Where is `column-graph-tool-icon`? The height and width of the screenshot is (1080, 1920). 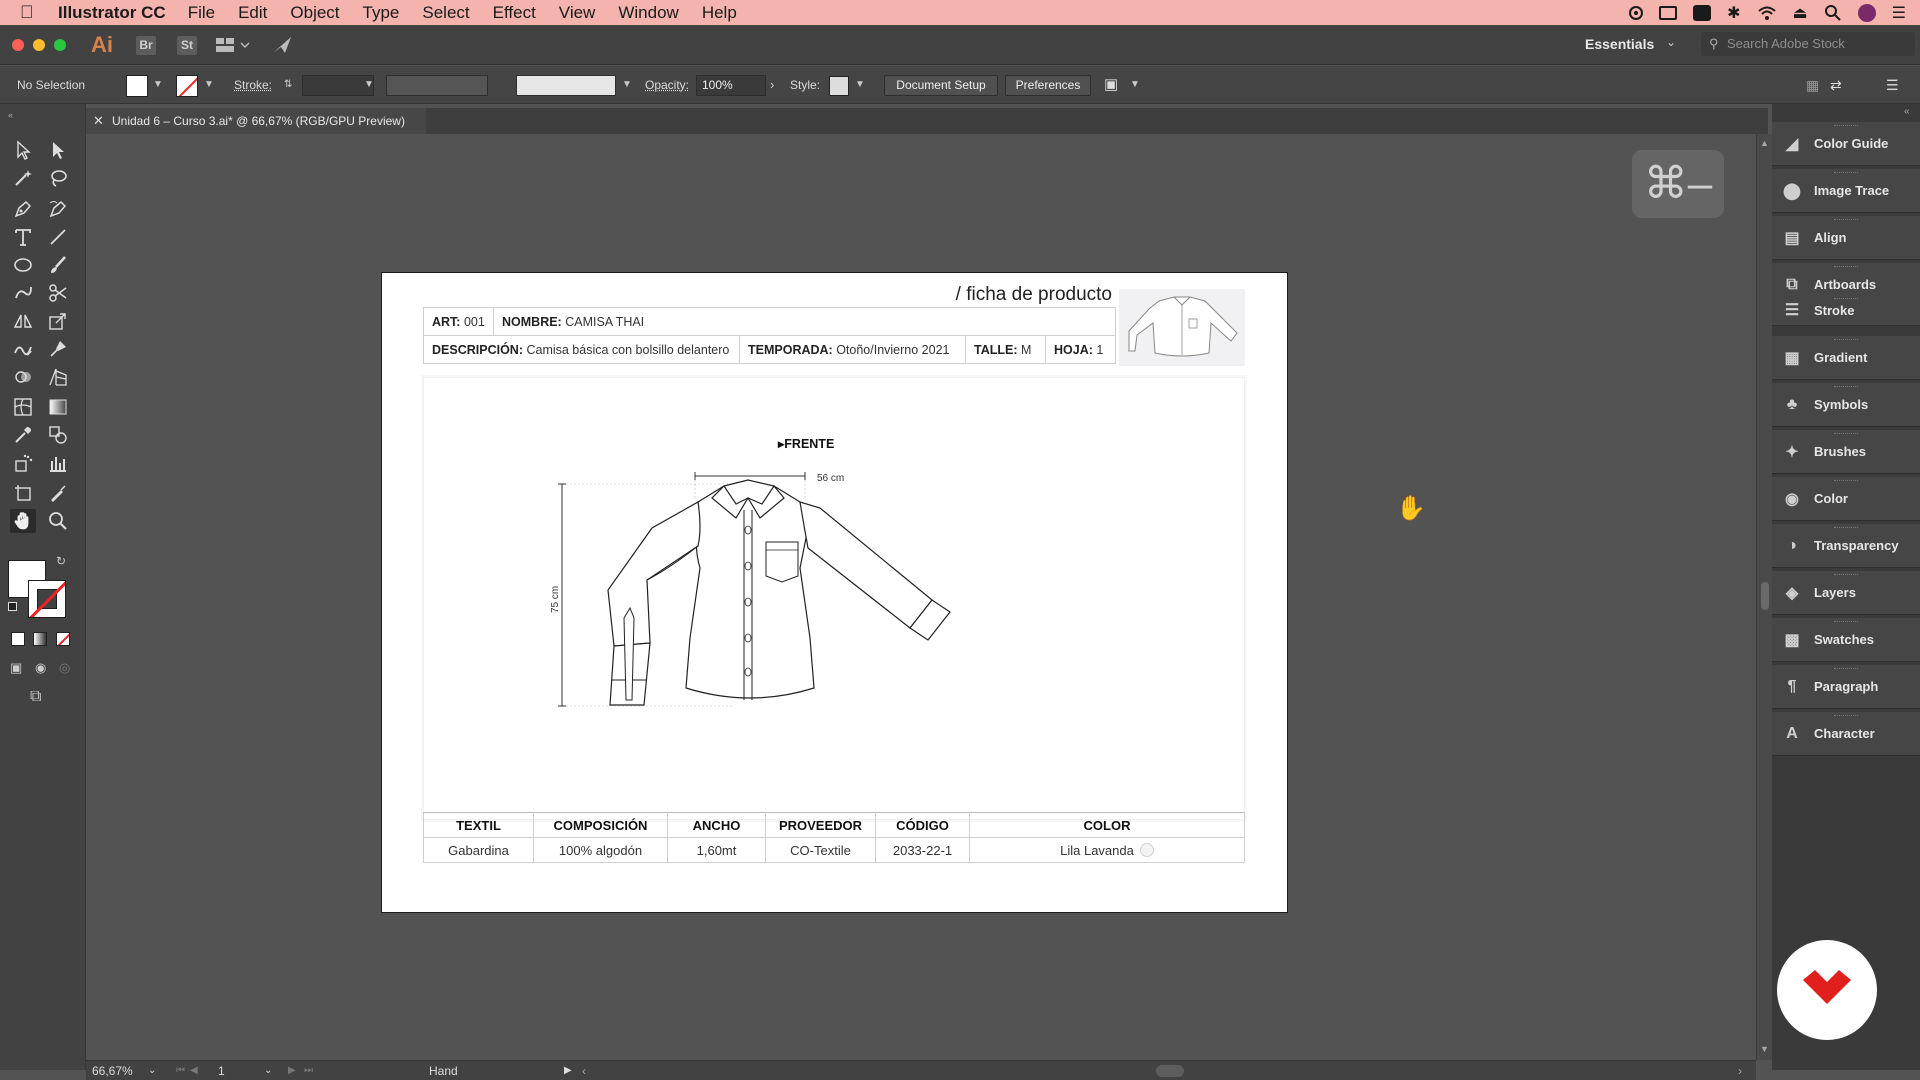
column-graph-tool-icon is located at coordinates (58, 463).